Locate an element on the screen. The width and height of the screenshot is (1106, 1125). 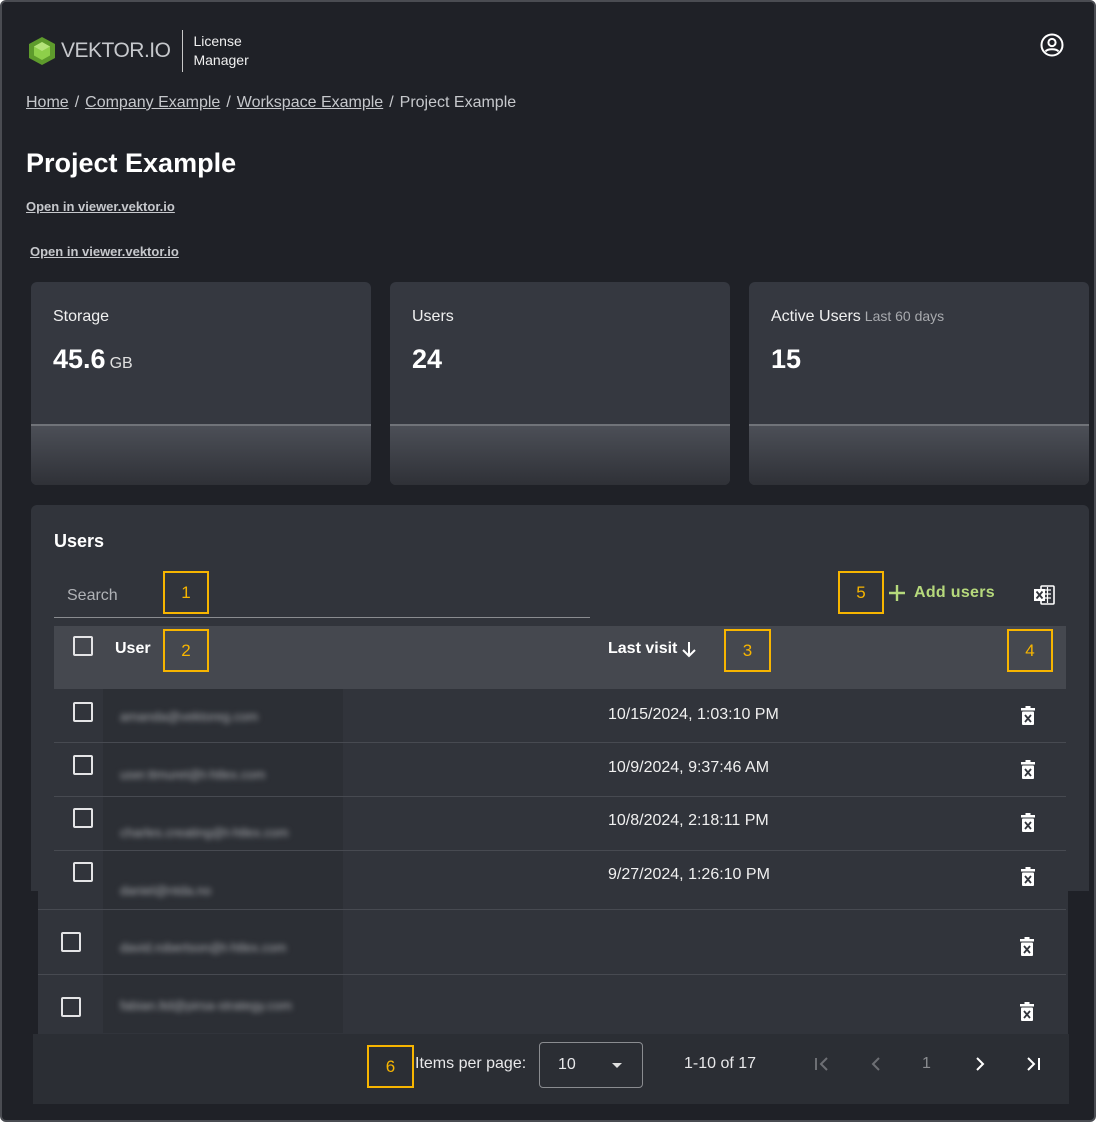
app-name-line1: License is located at coordinates (217, 41).